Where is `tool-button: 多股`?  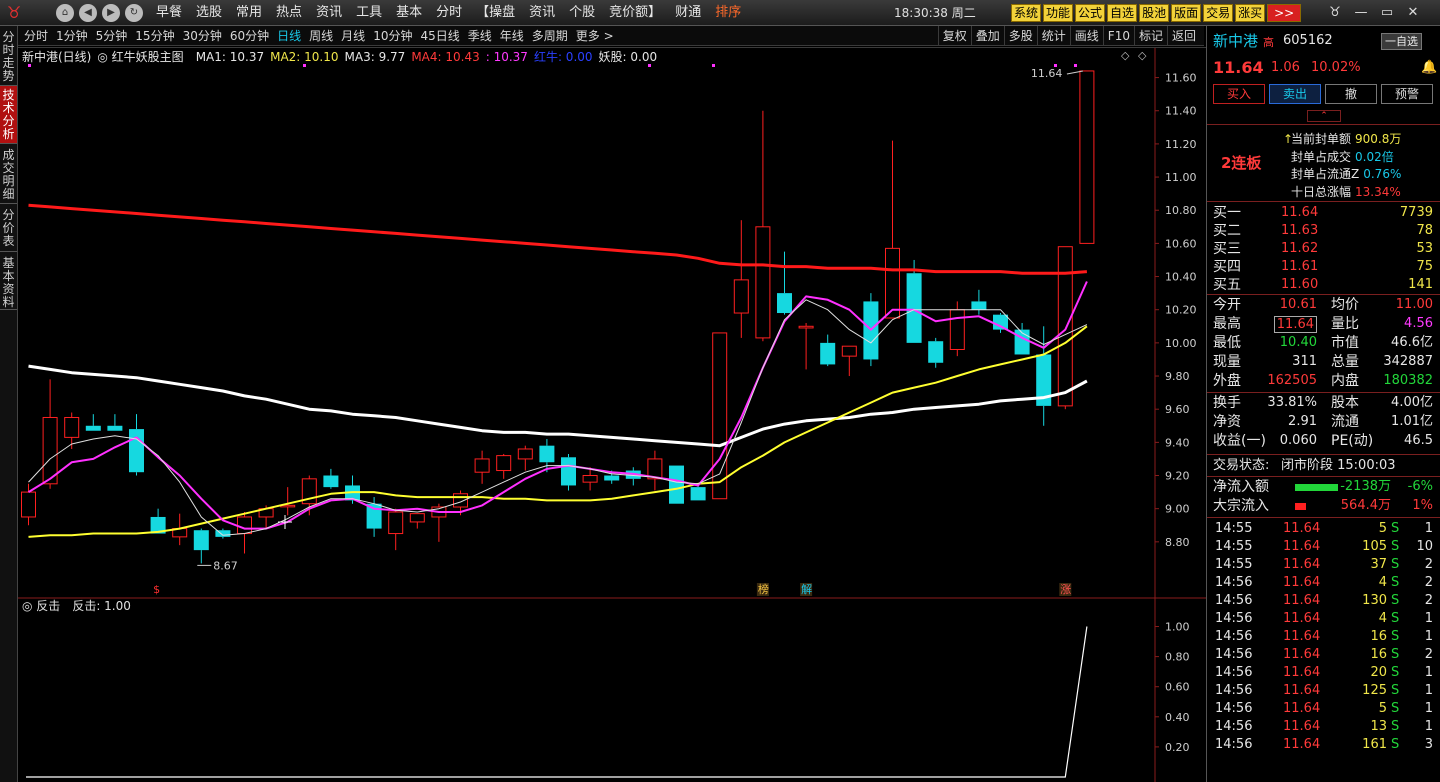
tool-button: 多股 is located at coordinates (1020, 36).